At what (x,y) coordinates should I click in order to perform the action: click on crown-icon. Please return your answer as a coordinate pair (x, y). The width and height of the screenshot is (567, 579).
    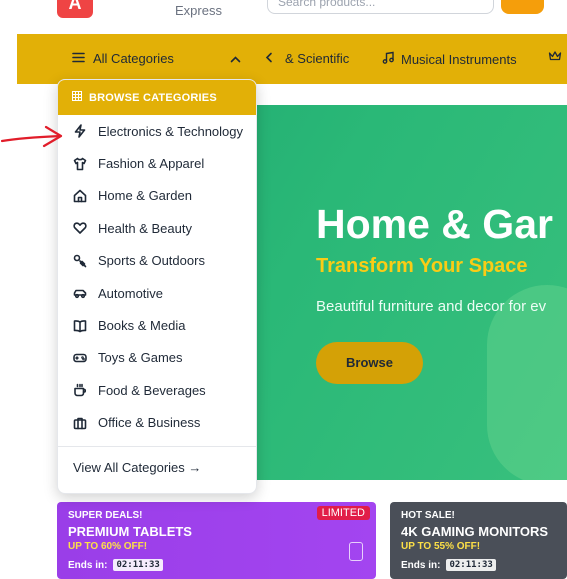
    Looking at the image, I should click on (555, 57).